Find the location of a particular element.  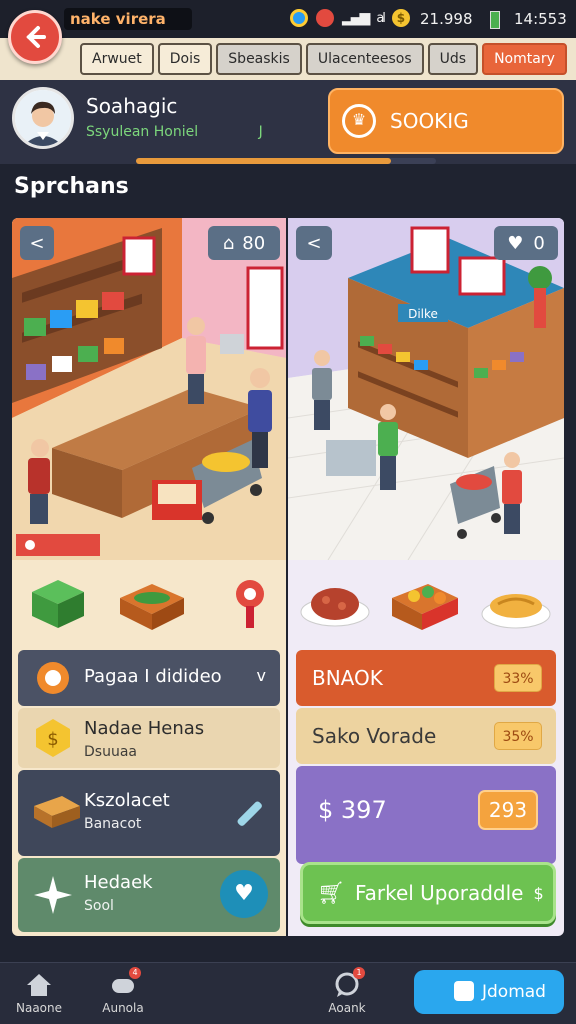

list-item-label: Hedaek is located at coordinates (118, 882).